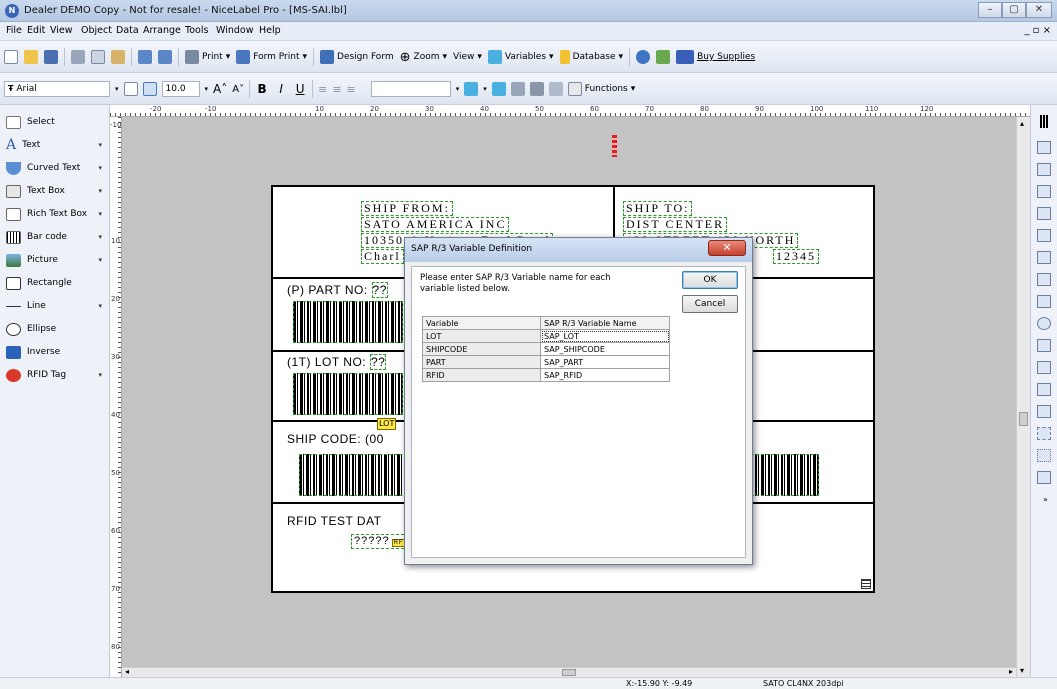 This screenshot has width=1057, height=689. I want to click on font-size-dropdown-arrow: ▾, so click(207, 89).